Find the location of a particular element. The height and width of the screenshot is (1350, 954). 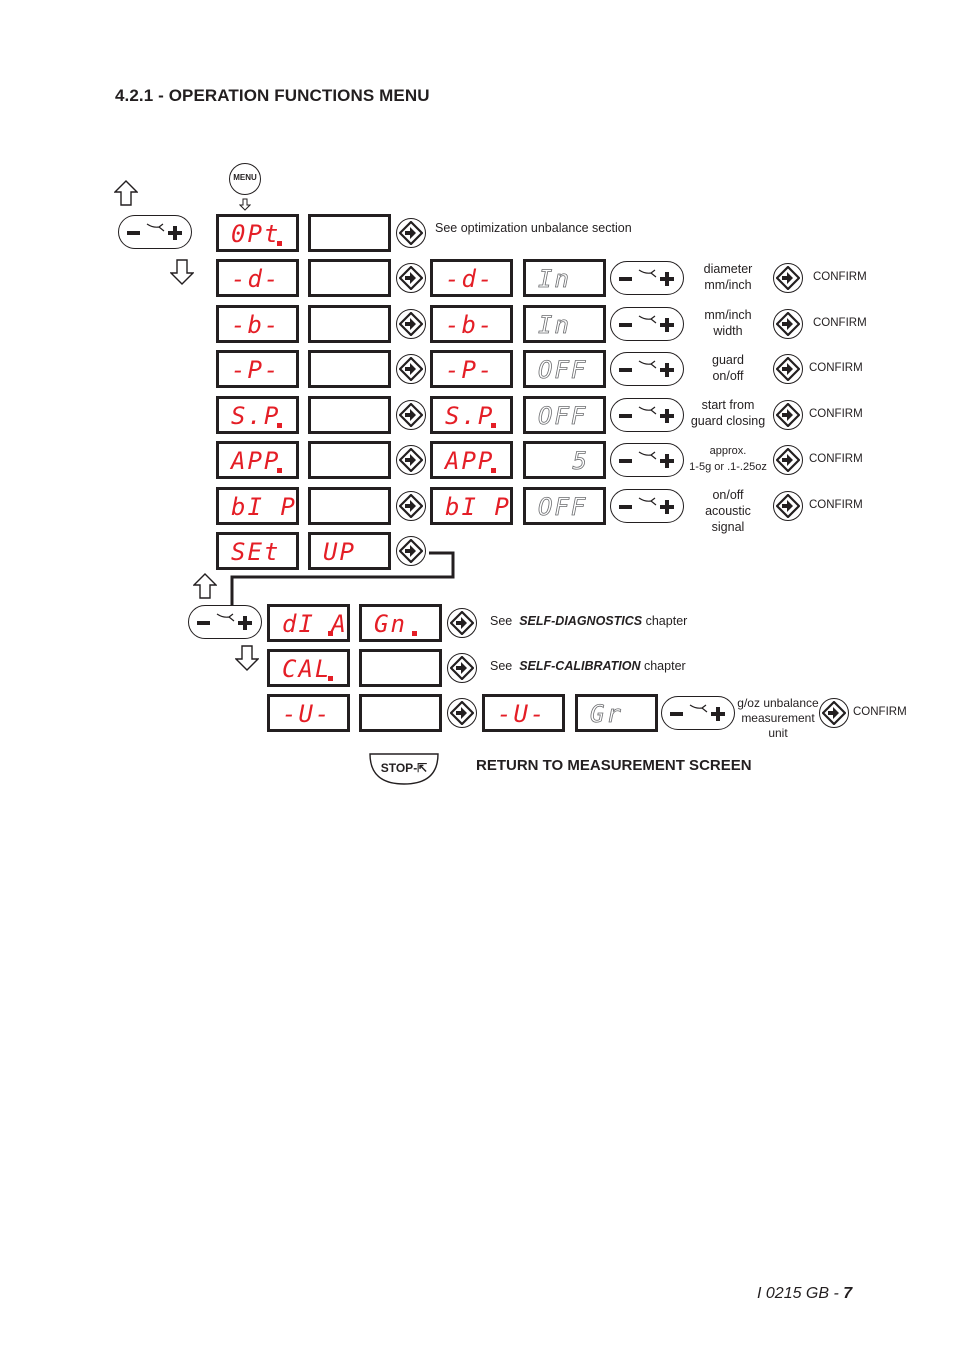

note-prefix: See is located at coordinates (501, 621).